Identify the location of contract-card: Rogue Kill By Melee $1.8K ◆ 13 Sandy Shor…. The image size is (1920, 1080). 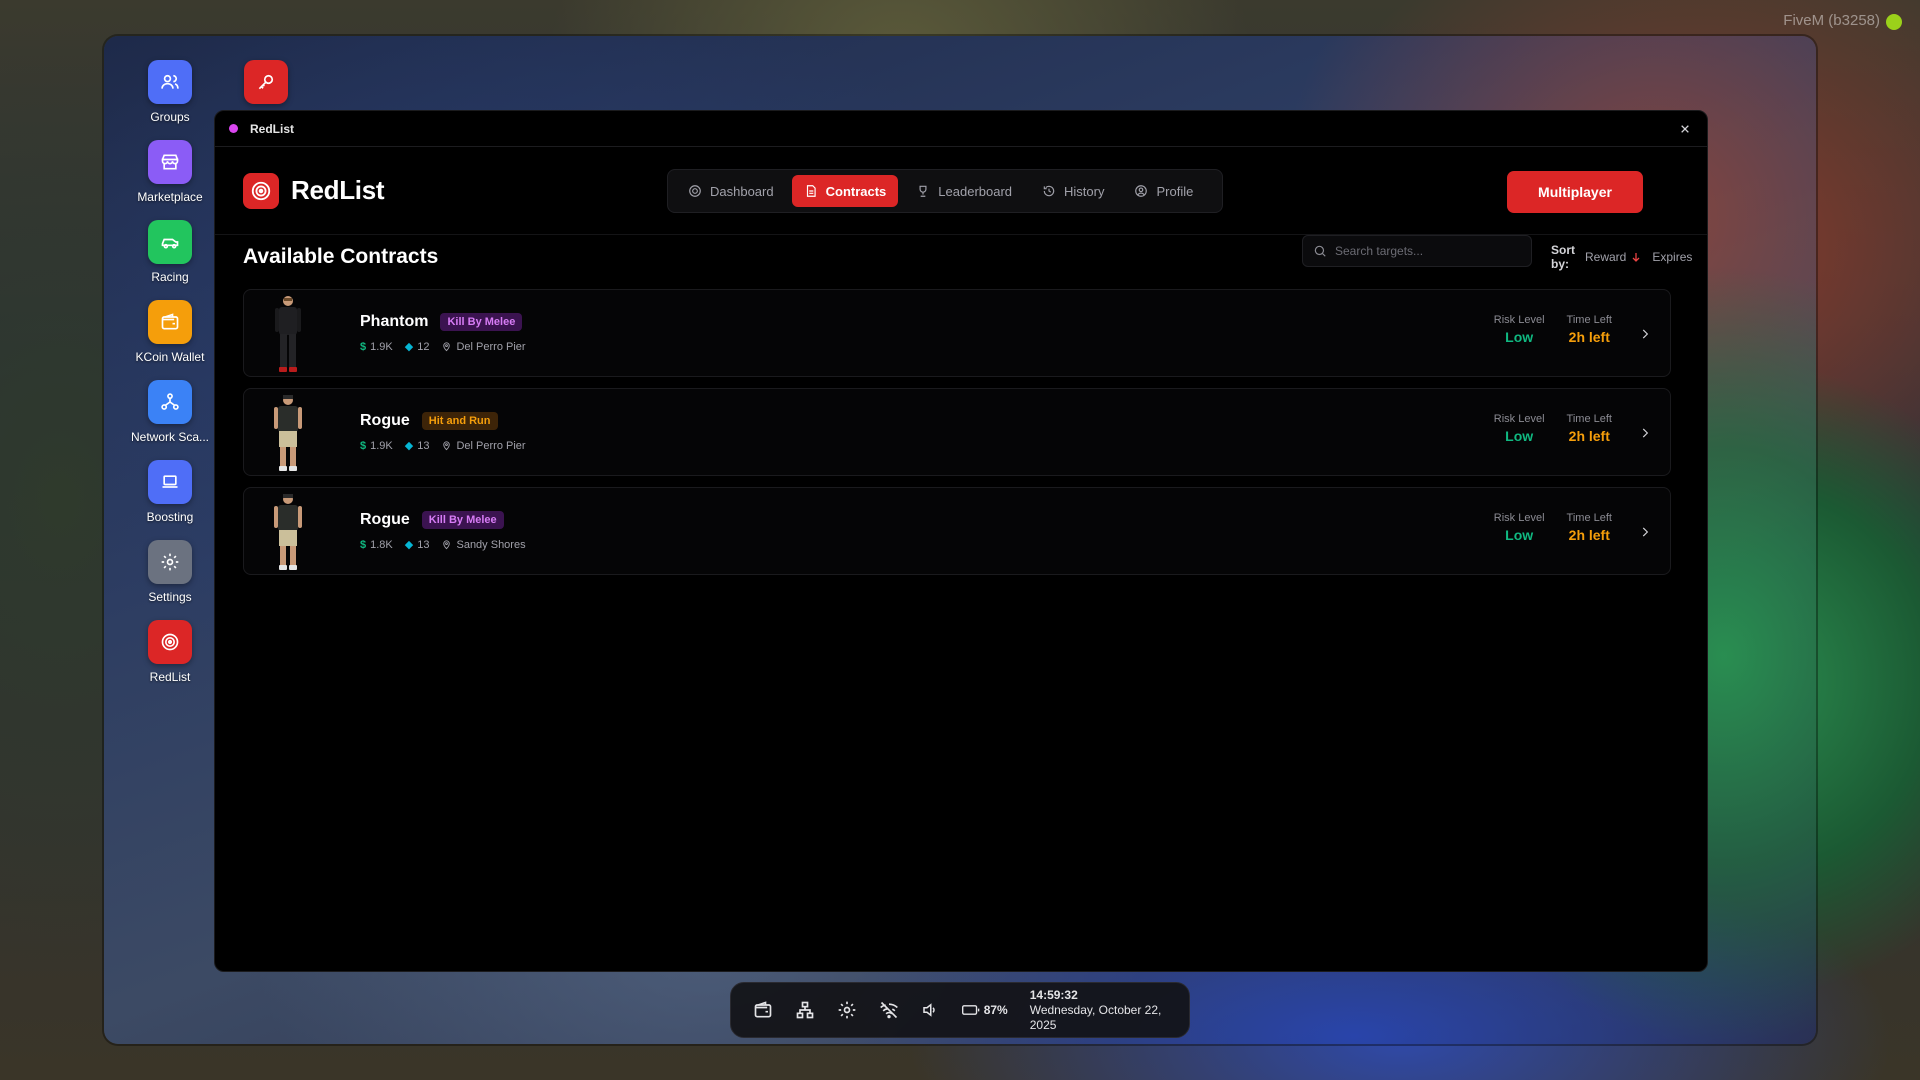
(957, 531).